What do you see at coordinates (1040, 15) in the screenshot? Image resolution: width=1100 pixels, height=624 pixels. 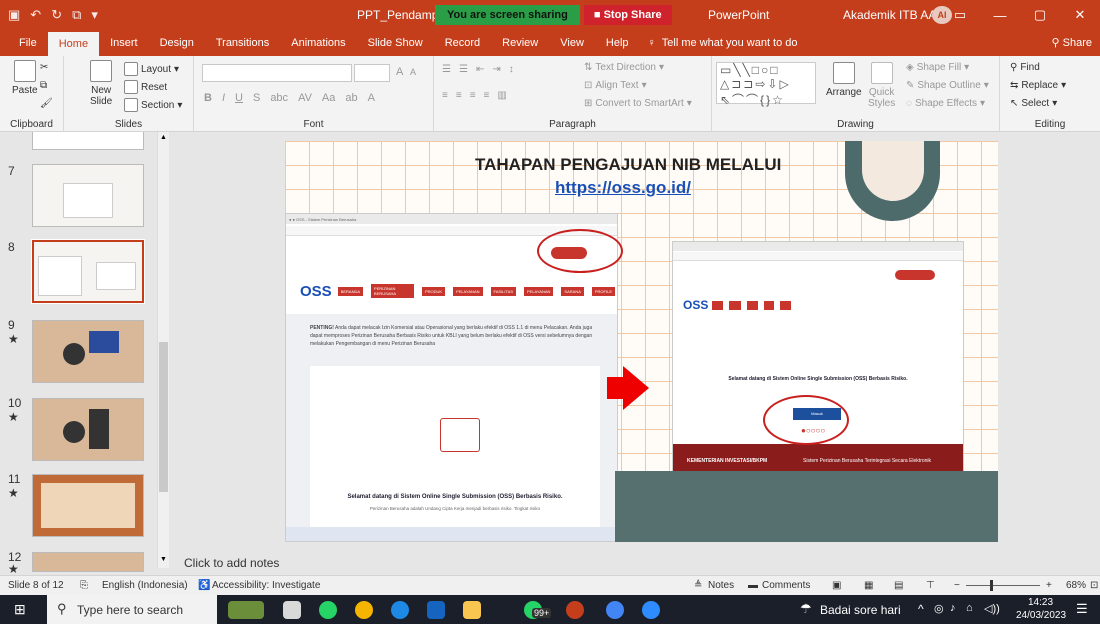 I see `maximize-icon: ▢` at bounding box center [1040, 15].